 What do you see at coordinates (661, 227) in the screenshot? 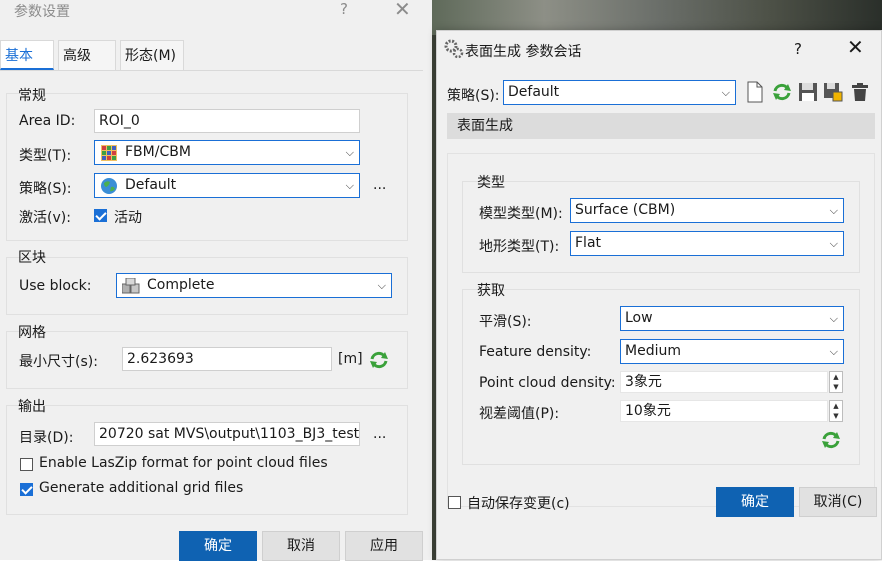
I see `type-section` at bounding box center [661, 227].